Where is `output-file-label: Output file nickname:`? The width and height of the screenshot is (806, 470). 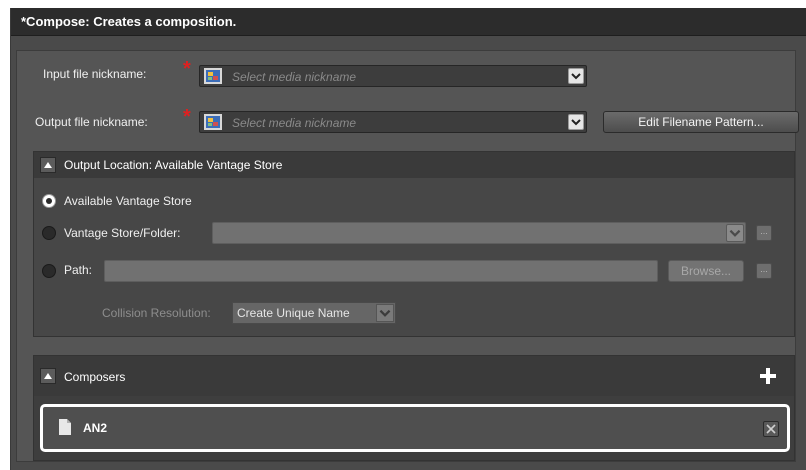
output-file-label: Output file nickname: is located at coordinates (91, 122).